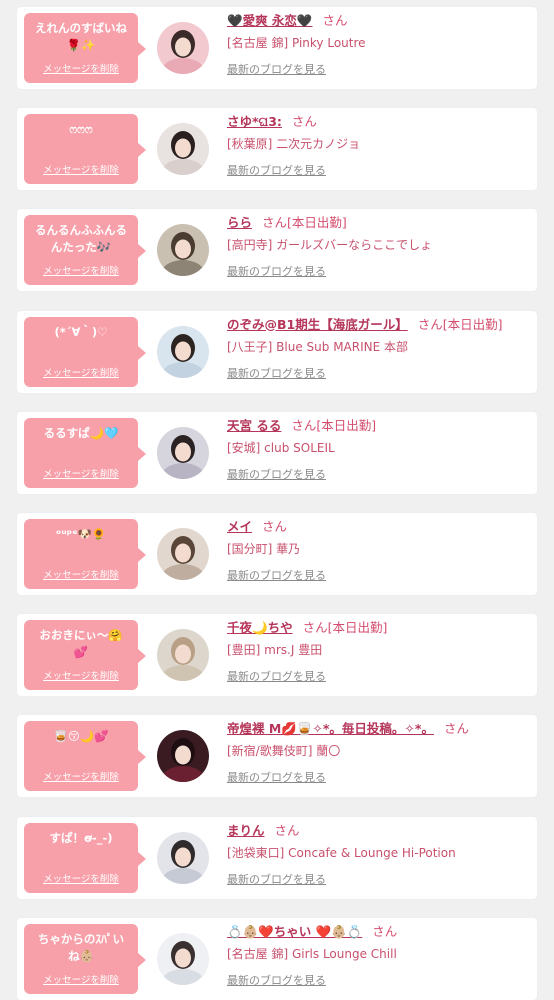 This screenshot has width=554, height=1000. I want to click on message-bubble: ちゃからのｽﾊﾟい ね👶🏼 メッセージを削除, so click(85, 958).